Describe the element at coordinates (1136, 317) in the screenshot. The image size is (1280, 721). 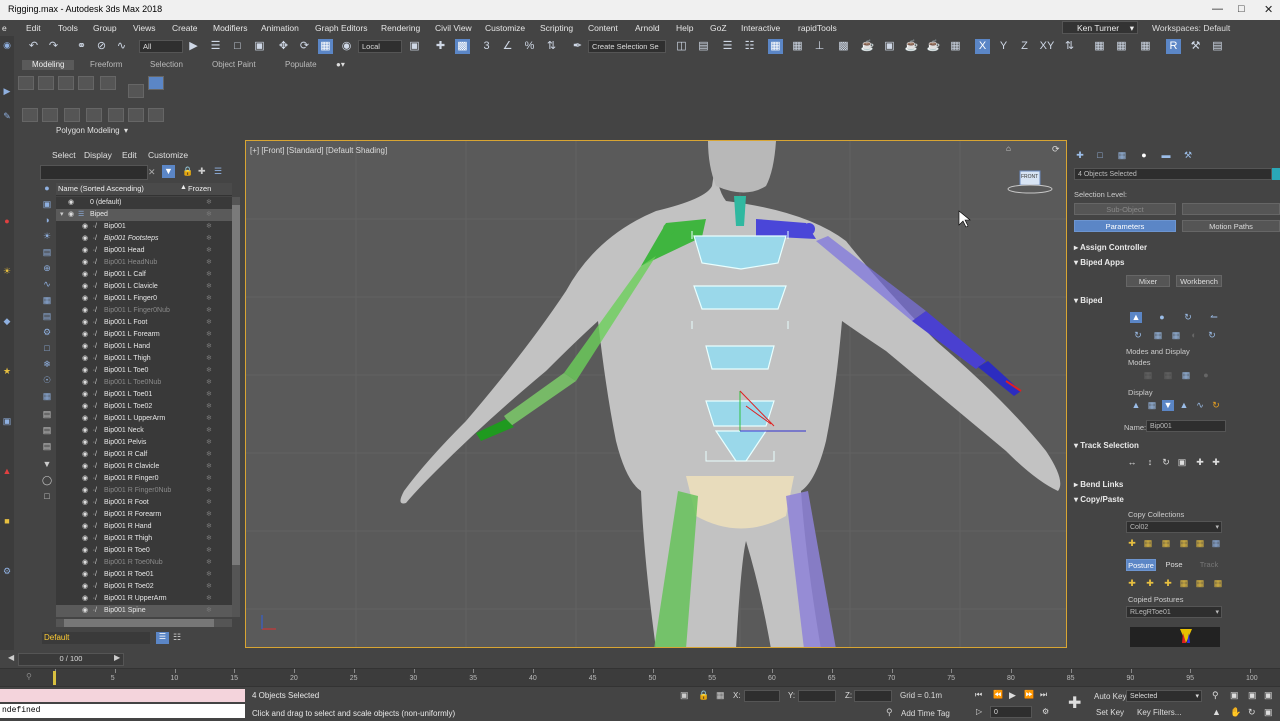
I see `figure-mode-icon: ▲` at that location.